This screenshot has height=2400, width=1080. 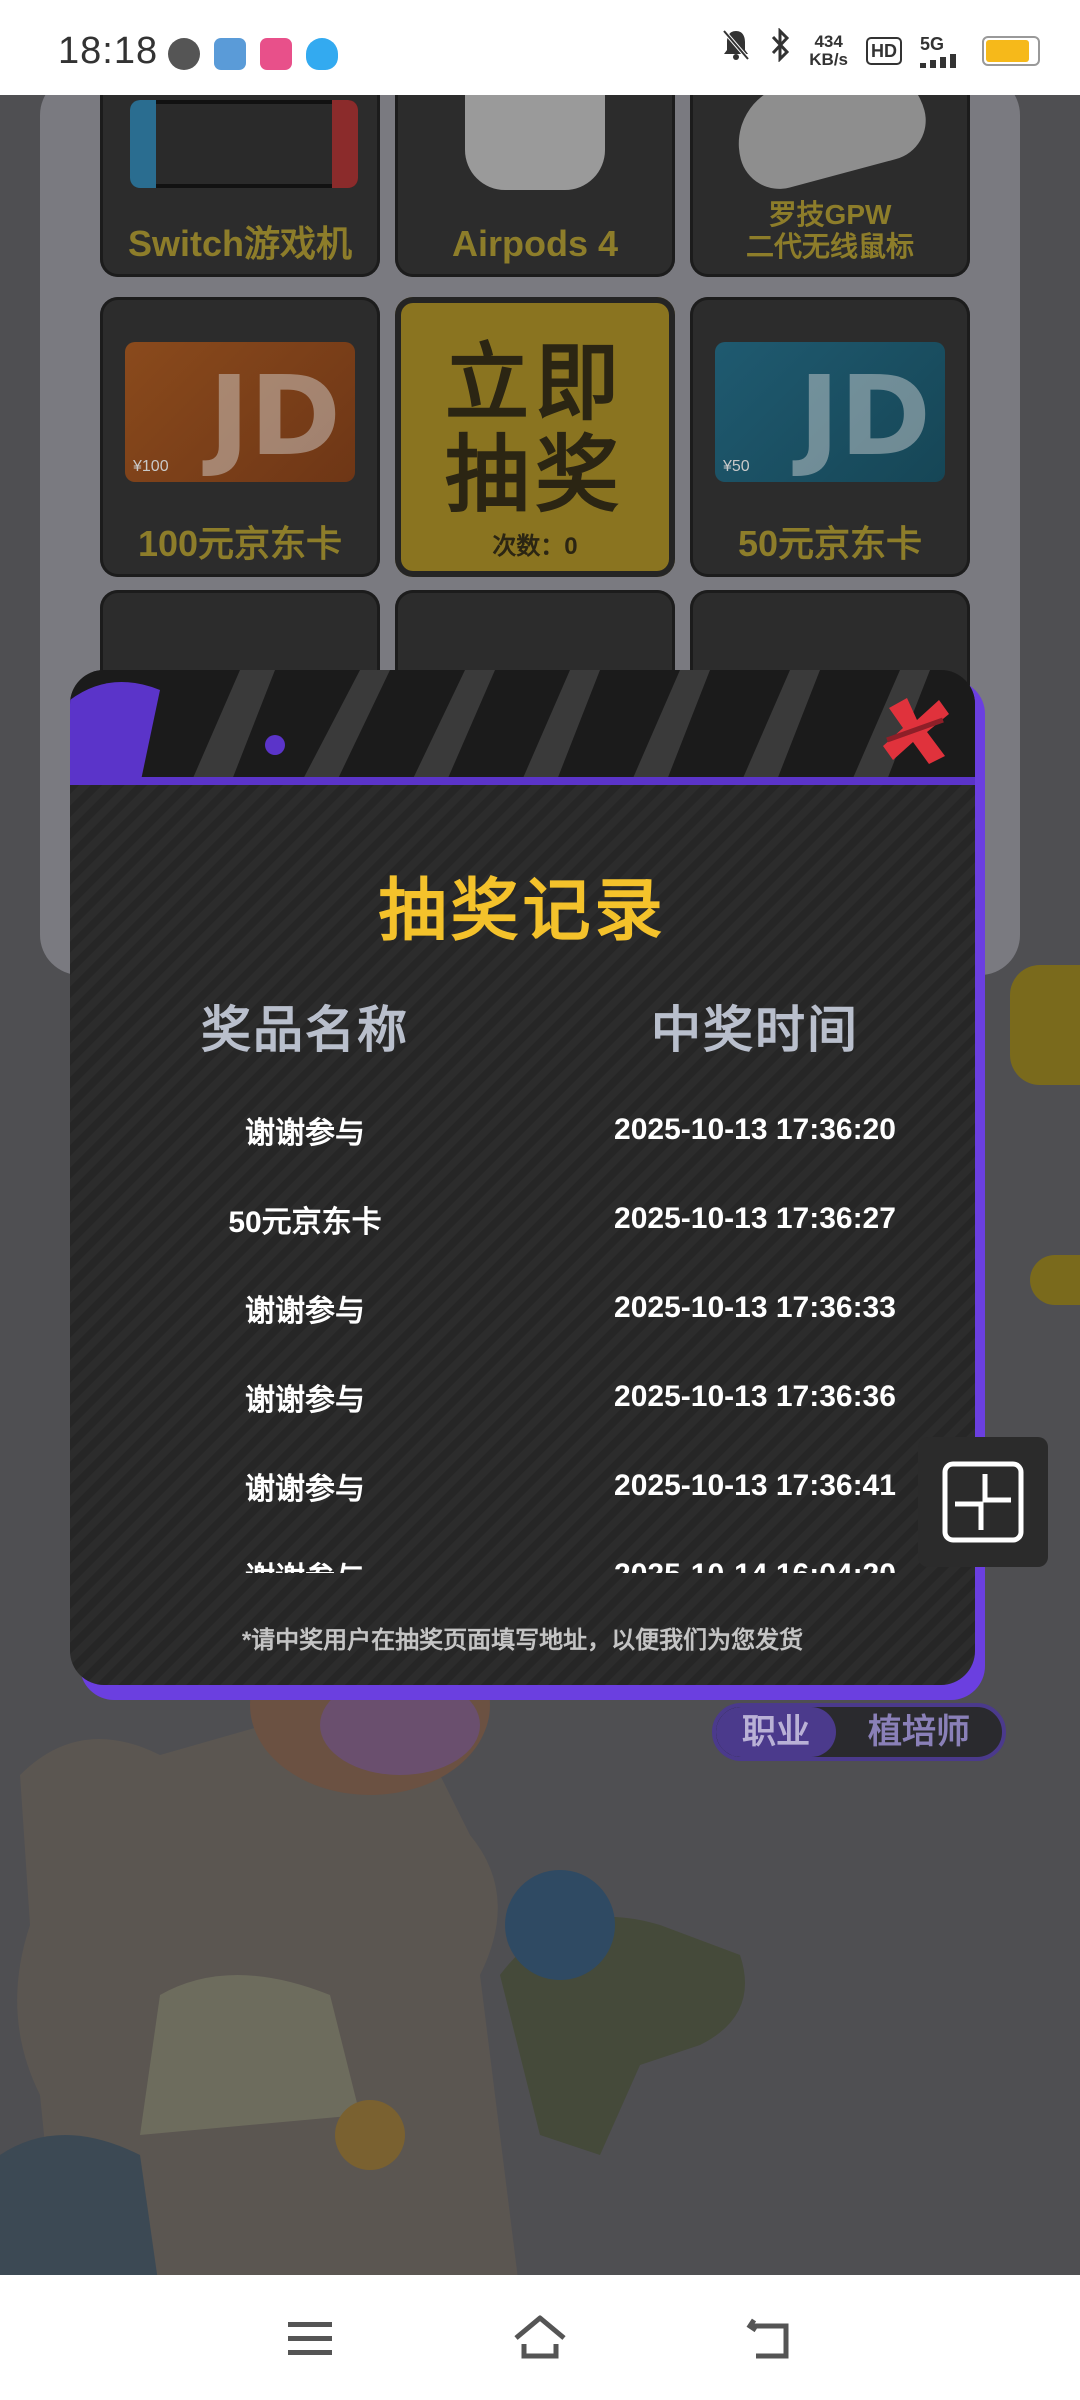 I want to click on home-button, so click(x=540, y=2338).